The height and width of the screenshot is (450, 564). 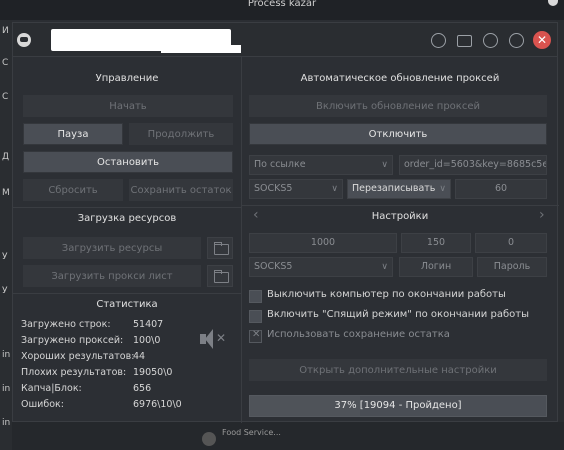 I want to click on info-icon, so click(x=438, y=40).